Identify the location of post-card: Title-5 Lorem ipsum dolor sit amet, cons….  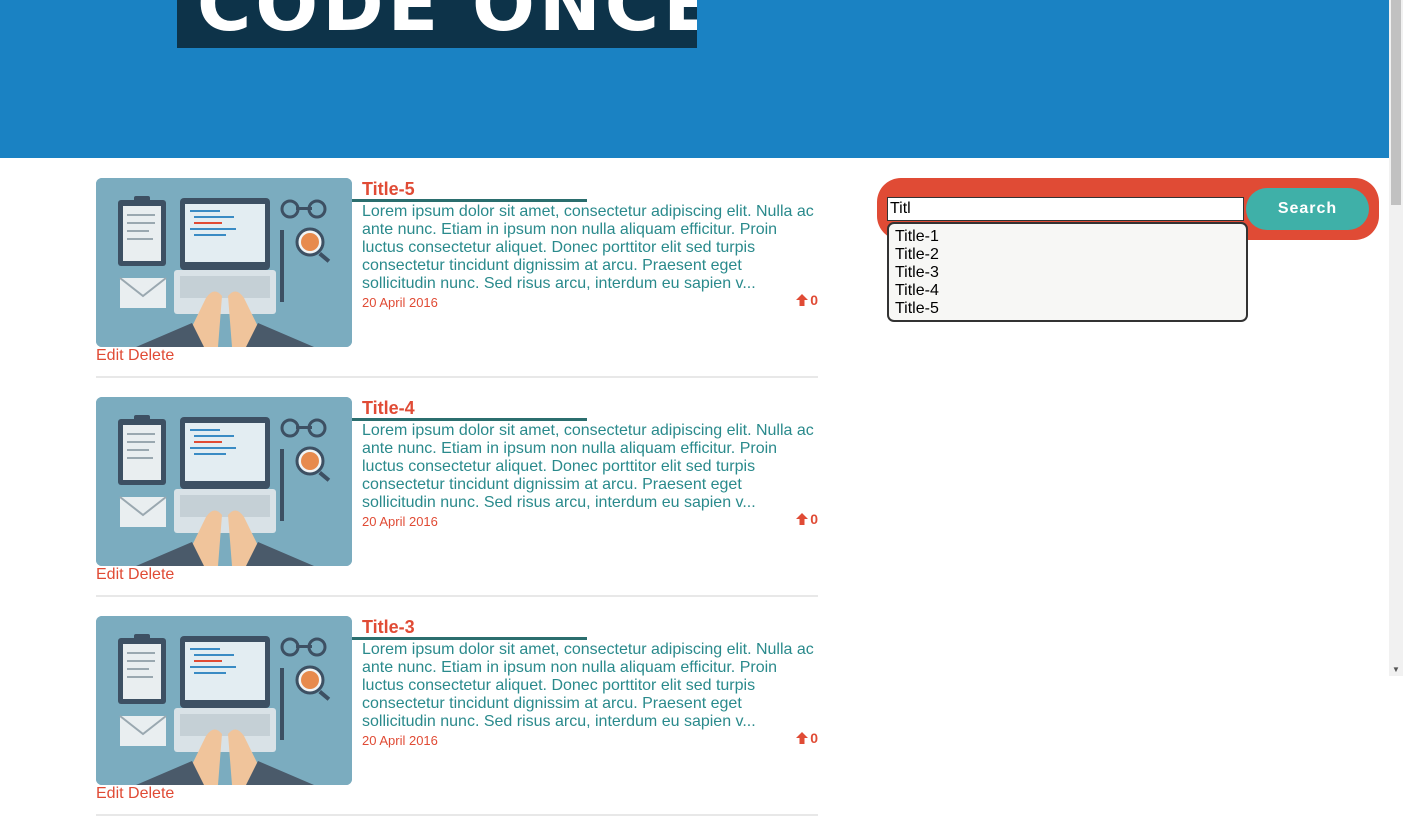
(457, 278).